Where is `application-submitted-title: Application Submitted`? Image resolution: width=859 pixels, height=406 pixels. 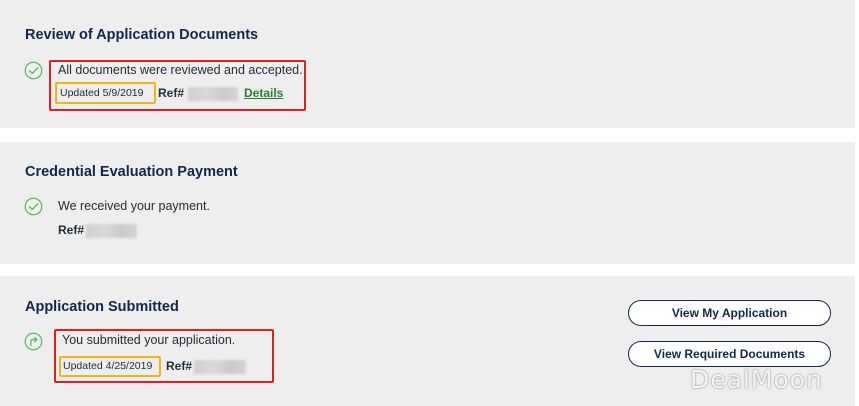 application-submitted-title: Application Submitted is located at coordinates (102, 307).